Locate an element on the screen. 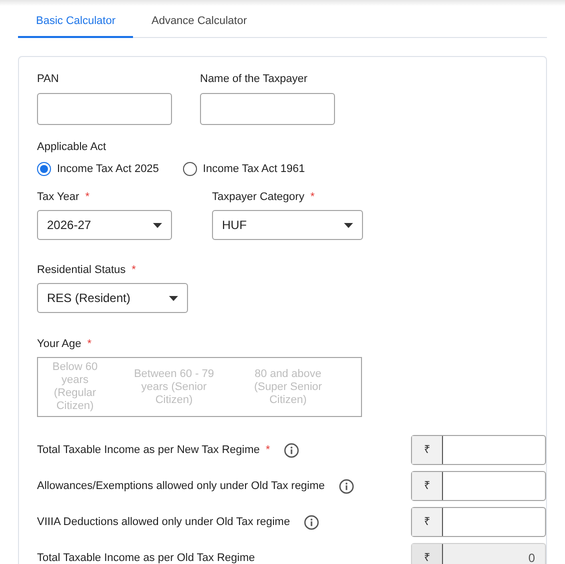  field-label: PAN is located at coordinates (48, 79).